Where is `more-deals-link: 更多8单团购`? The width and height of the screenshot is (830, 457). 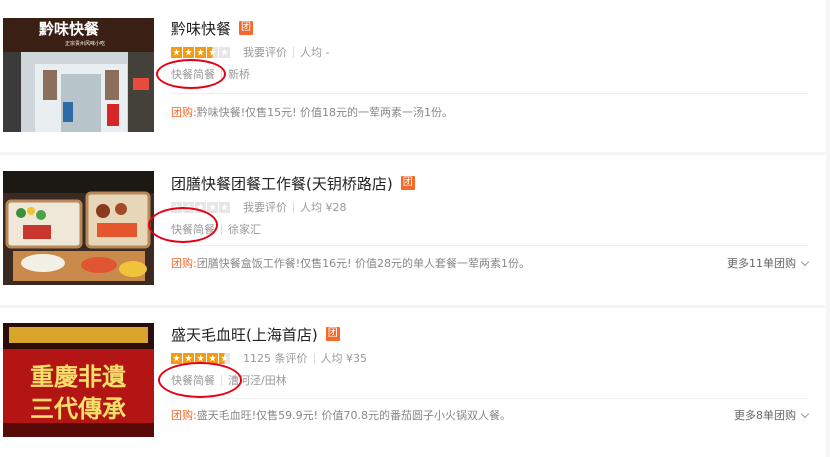 more-deals-link: 更多8单团购 is located at coordinates (772, 415).